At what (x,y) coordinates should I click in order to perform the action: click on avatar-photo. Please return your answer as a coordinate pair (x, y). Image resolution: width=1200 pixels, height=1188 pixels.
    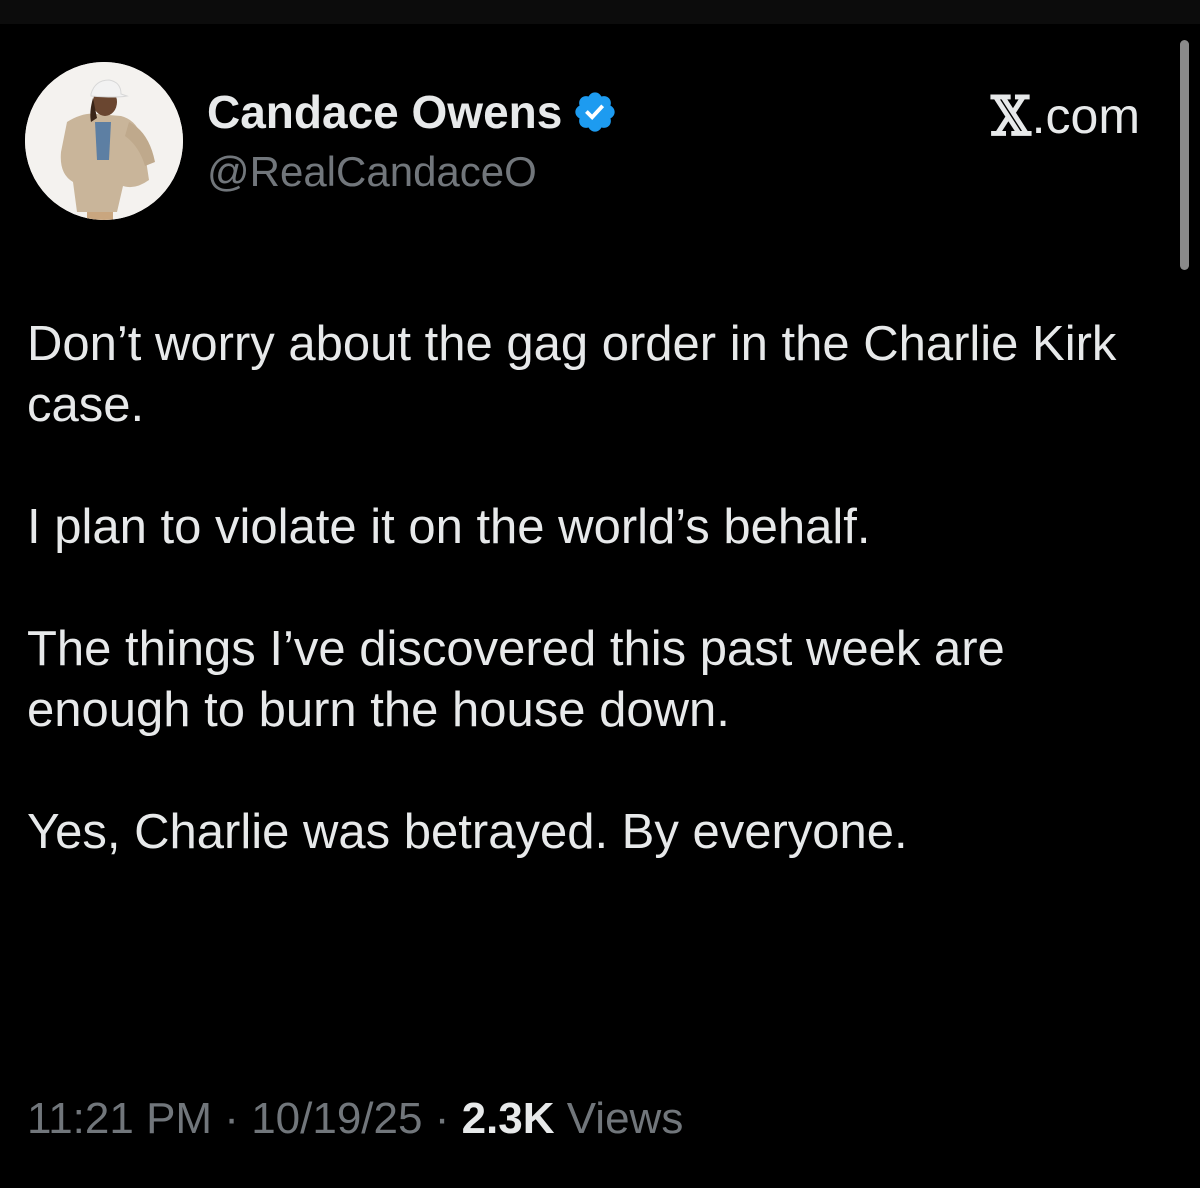
    Looking at the image, I should click on (104, 141).